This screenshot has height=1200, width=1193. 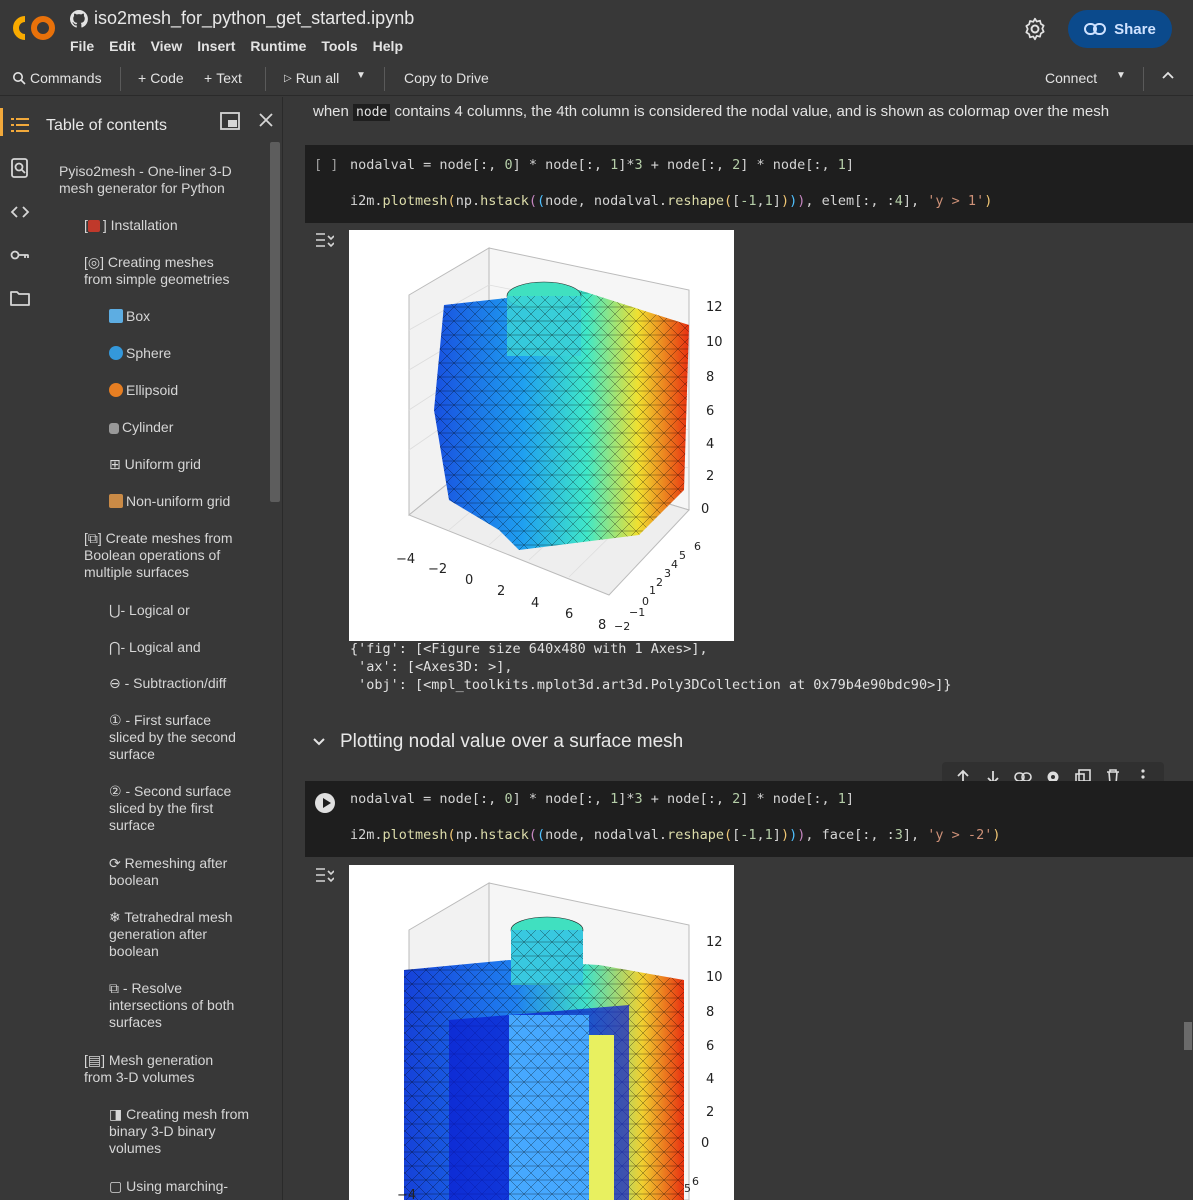 What do you see at coordinates (645, 601) in the screenshot?
I see `y-tick-label: 0` at bounding box center [645, 601].